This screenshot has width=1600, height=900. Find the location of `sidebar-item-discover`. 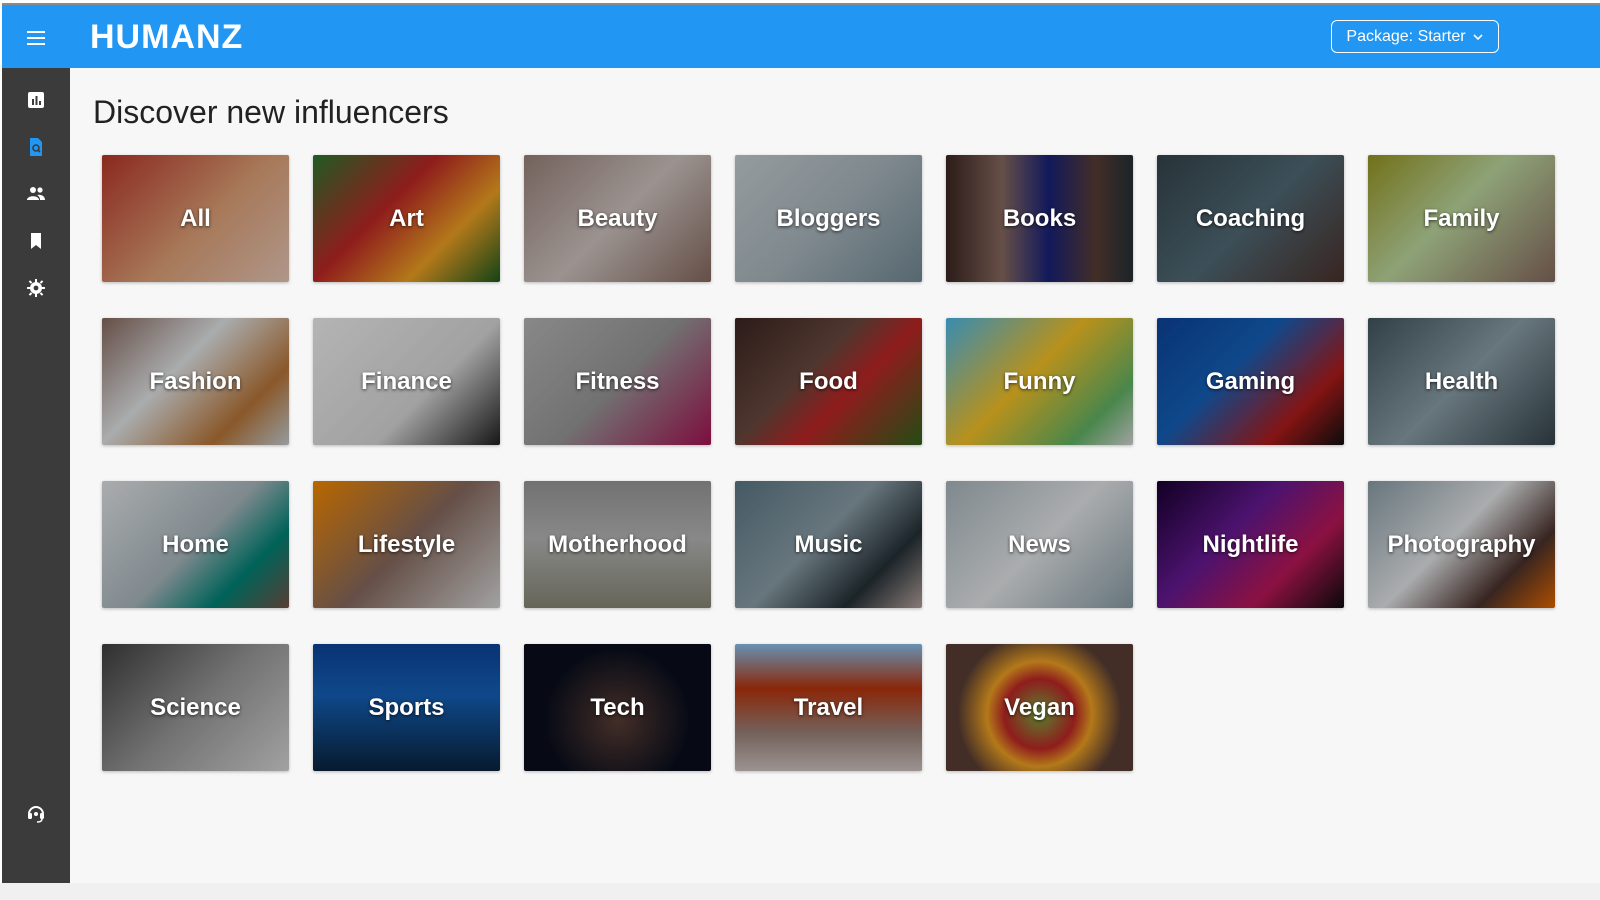

sidebar-item-discover is located at coordinates (36, 147).